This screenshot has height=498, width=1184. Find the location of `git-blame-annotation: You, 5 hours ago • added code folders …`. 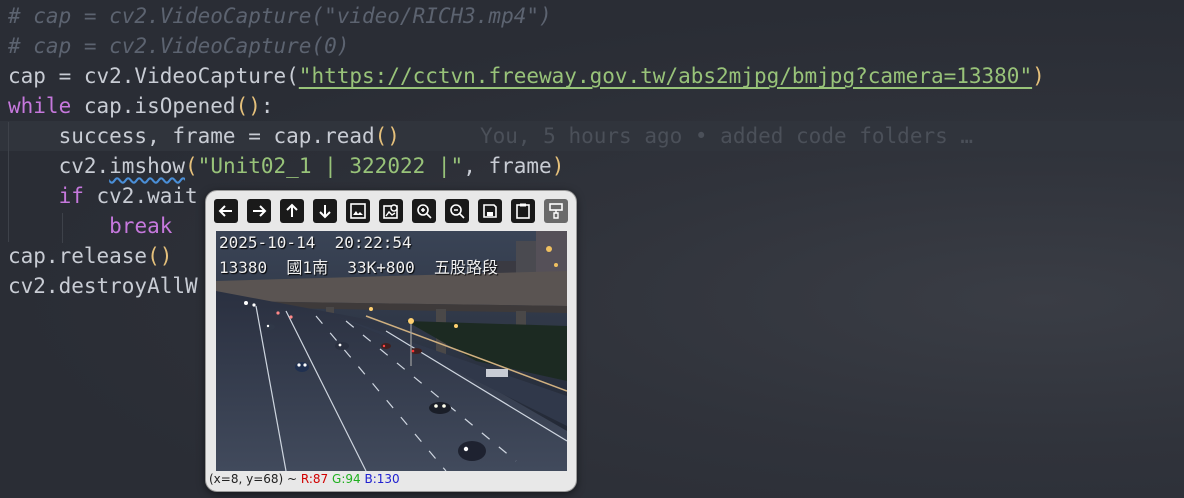

git-blame-annotation: You, 5 hours ago • added code folders … is located at coordinates (726, 136).